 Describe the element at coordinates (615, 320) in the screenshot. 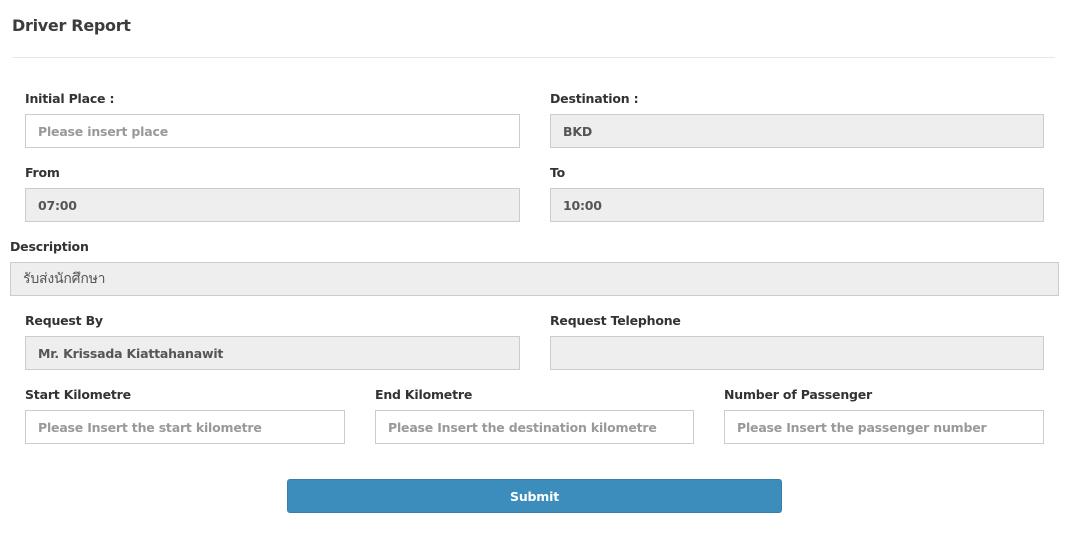

I see `request-telephone-label: Request Telephone` at that location.